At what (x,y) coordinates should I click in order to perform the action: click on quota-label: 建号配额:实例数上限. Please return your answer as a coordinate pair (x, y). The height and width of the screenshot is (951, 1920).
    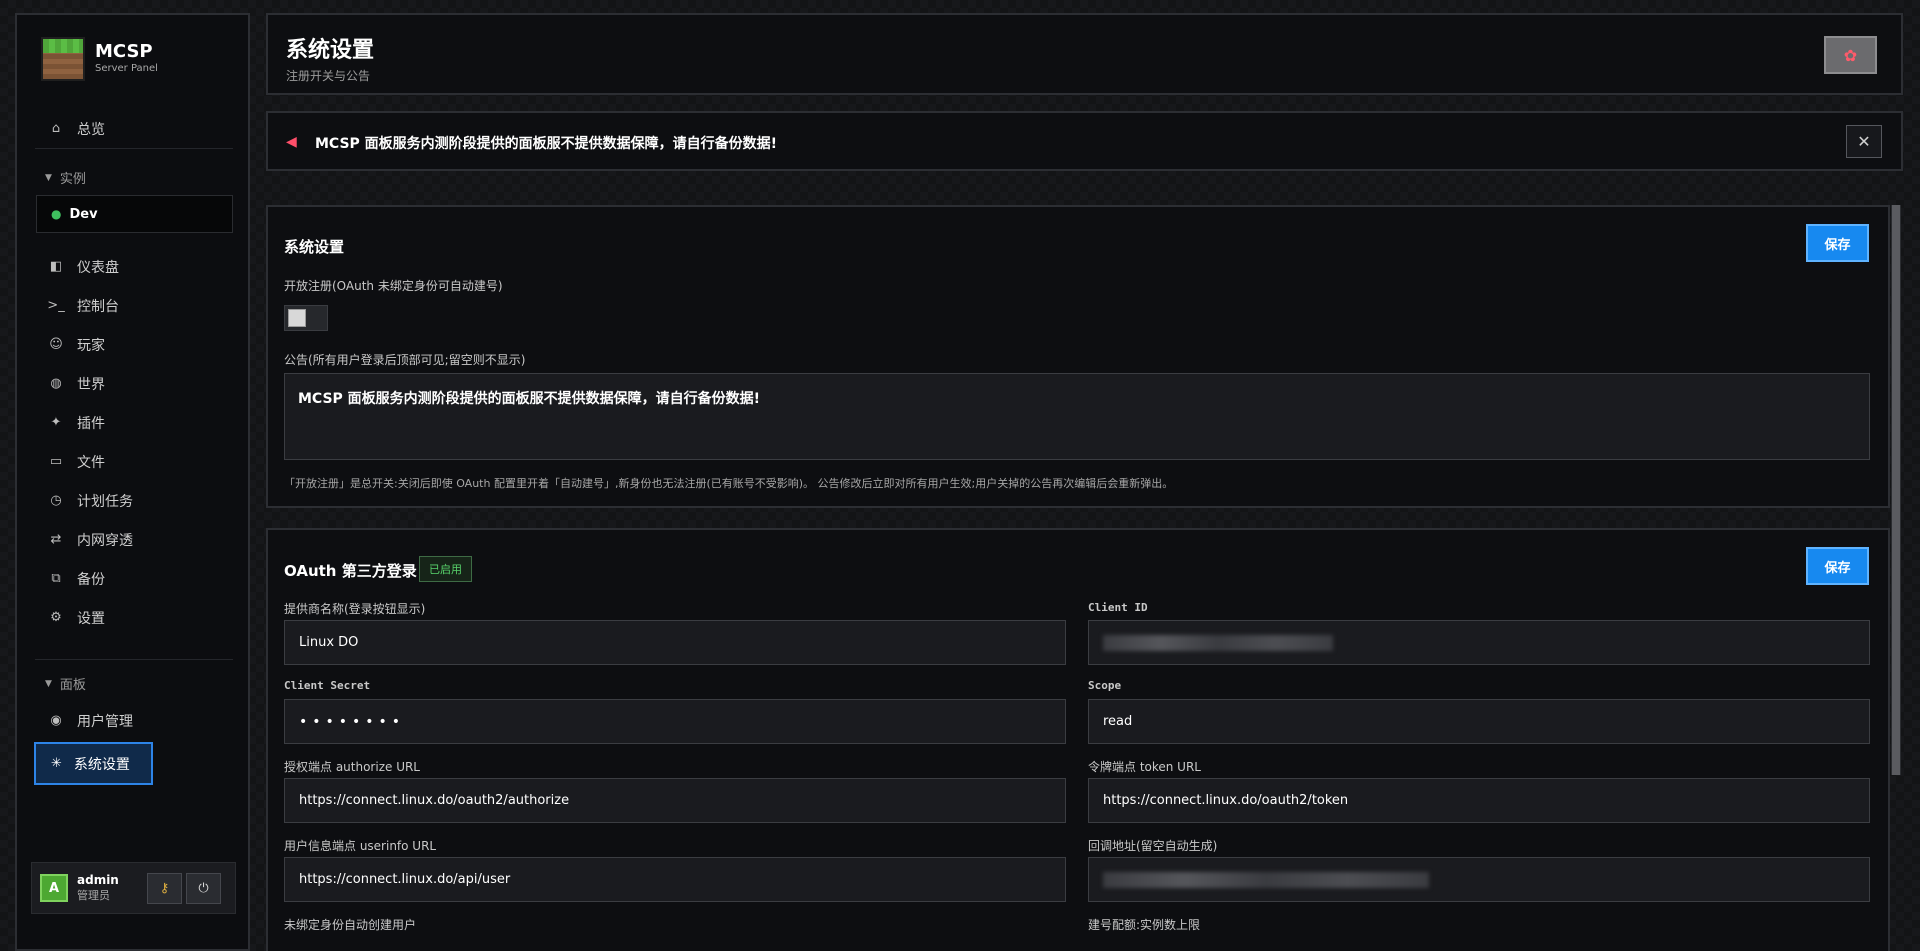
    Looking at the image, I should click on (1144, 925).